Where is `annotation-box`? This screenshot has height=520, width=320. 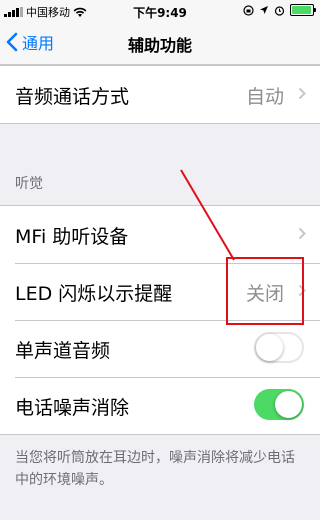
annotation-box is located at coordinates (265, 291).